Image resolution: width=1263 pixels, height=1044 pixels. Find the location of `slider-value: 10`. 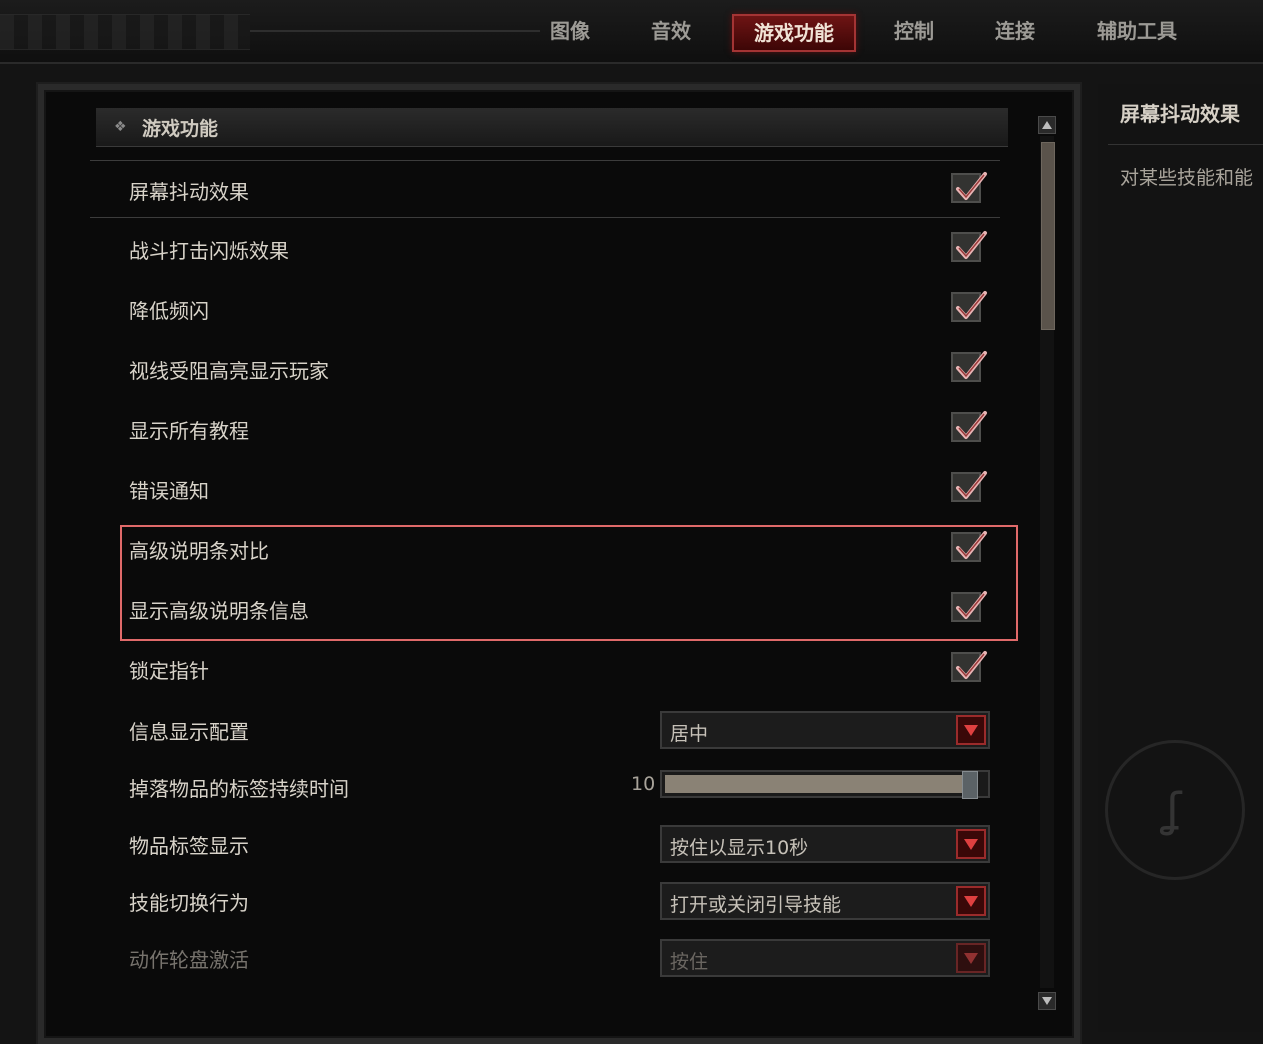

slider-value: 10 is located at coordinates (643, 784).